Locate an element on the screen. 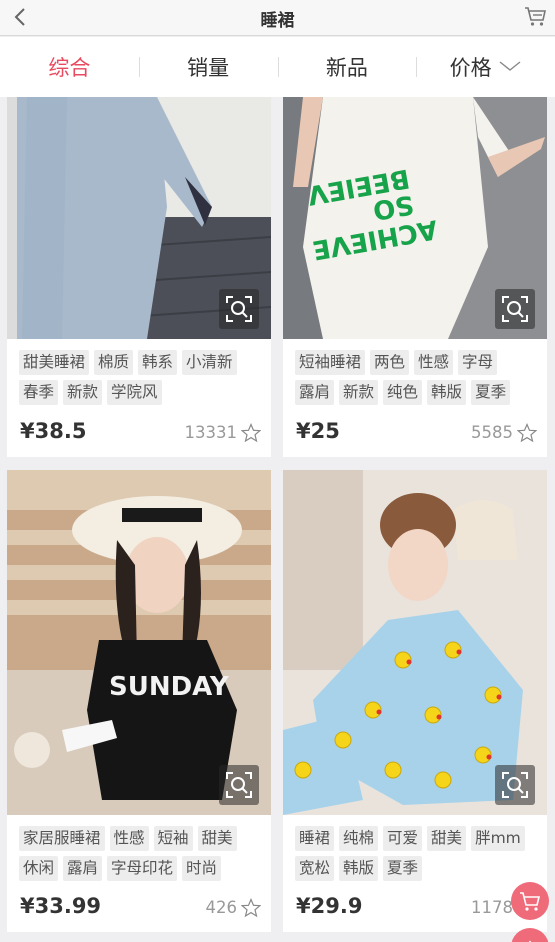  tag: 宽松 is located at coordinates (315, 868).